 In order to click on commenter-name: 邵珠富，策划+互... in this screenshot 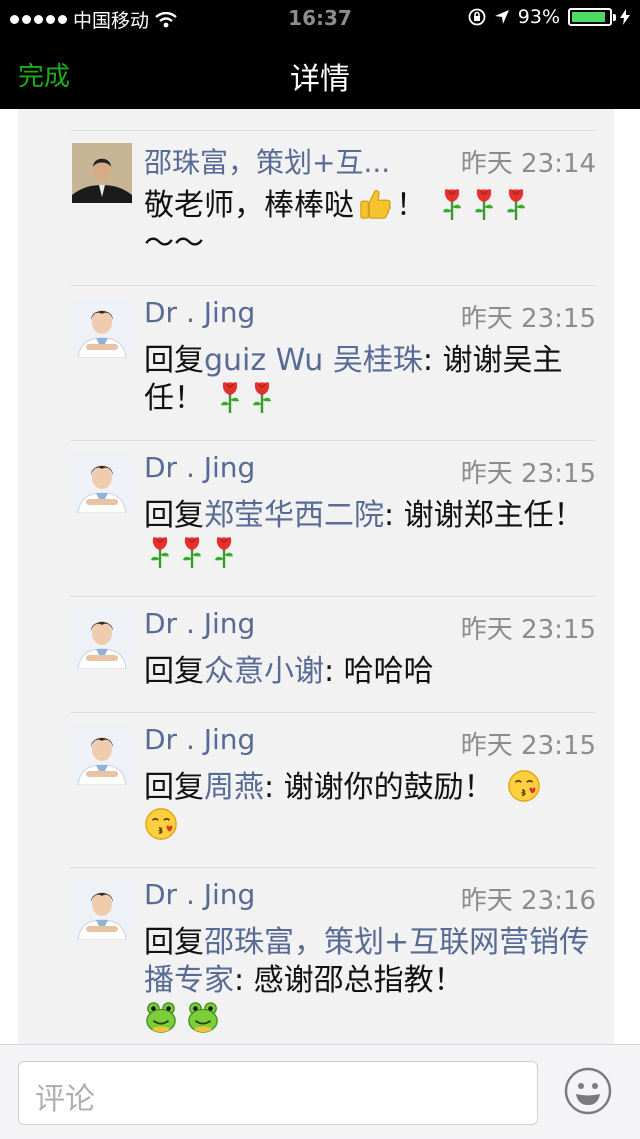, I will do `click(267, 161)`.